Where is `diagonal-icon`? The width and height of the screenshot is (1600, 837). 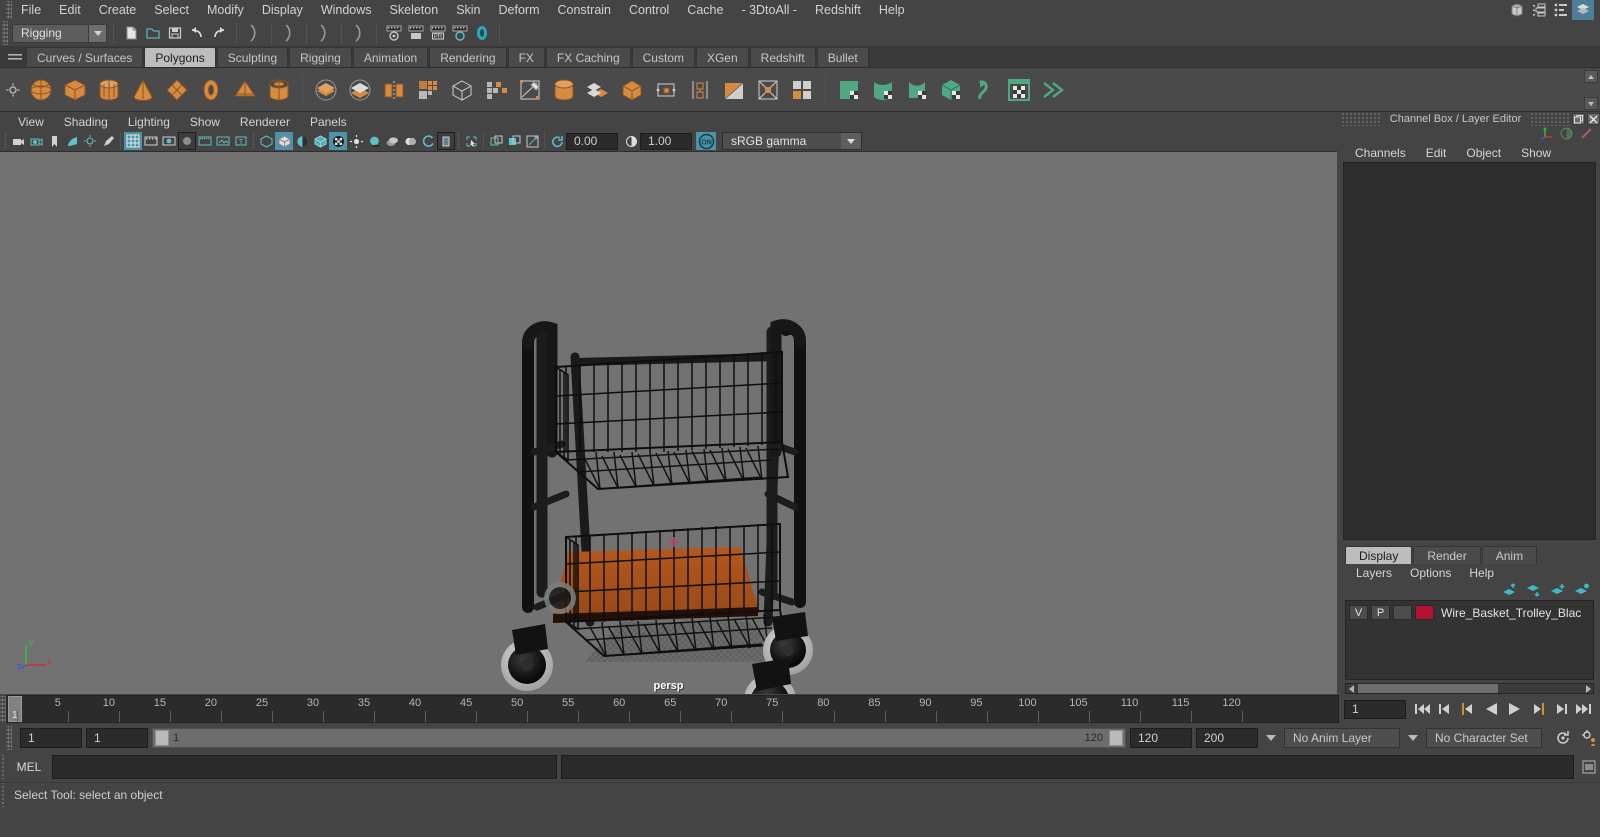 diagonal-icon is located at coordinates (1586, 135).